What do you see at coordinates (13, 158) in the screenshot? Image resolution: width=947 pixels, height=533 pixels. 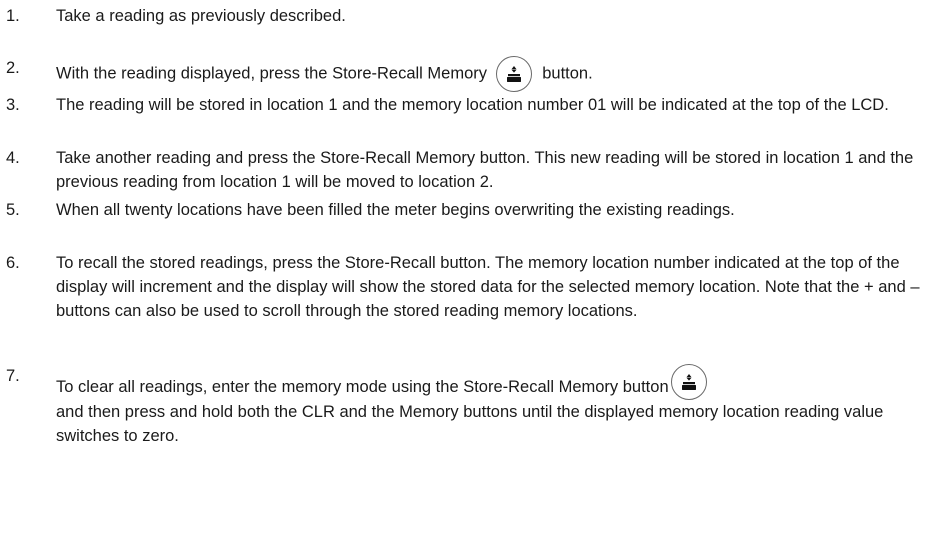 I see `step-number: 4.` at bounding box center [13, 158].